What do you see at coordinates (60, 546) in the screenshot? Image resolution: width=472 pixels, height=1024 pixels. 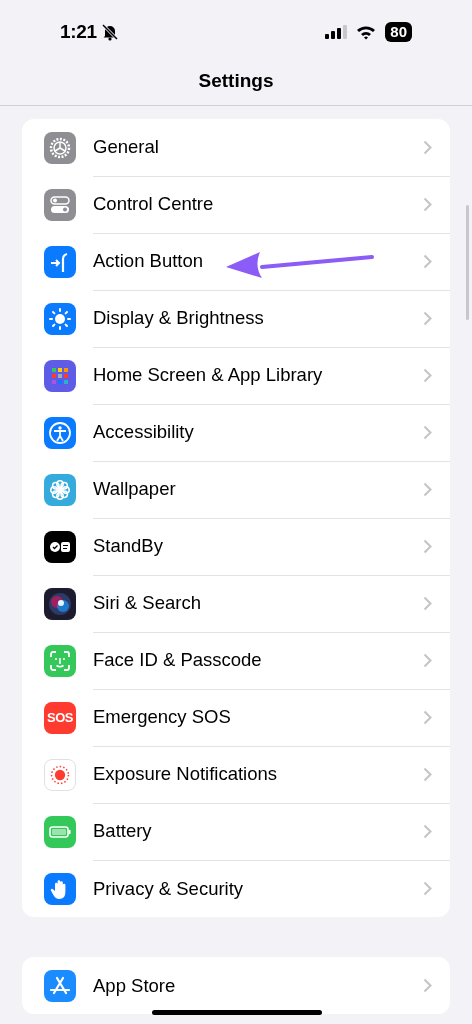 I see `standby-icon` at bounding box center [60, 546].